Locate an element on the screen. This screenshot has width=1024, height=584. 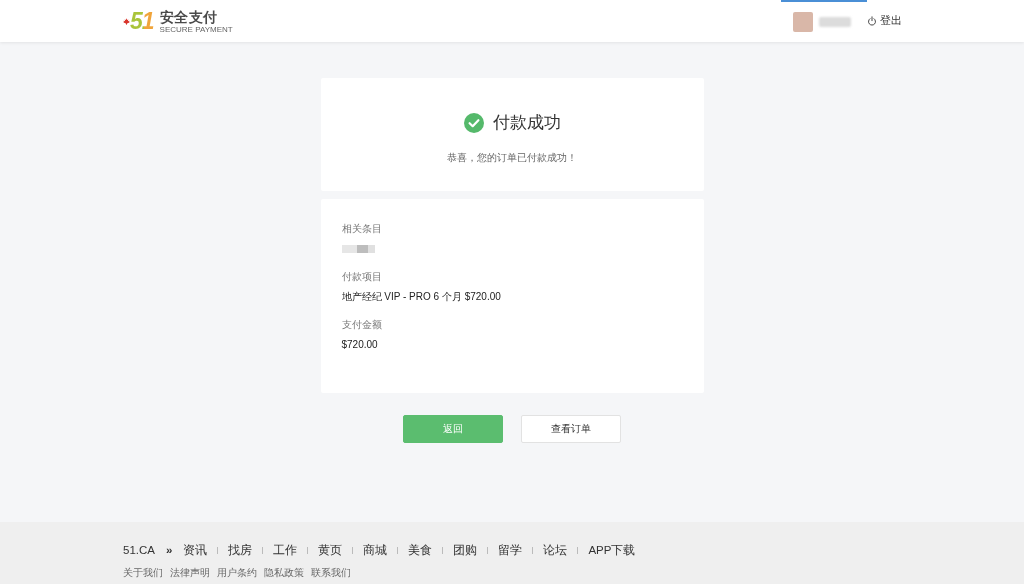
detail-label: 付款项目 is located at coordinates (361, 277).